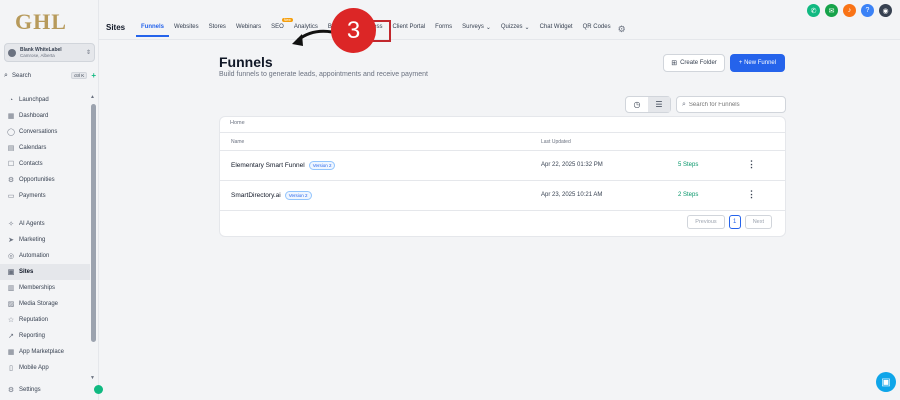  I want to click on sidebar-item-mobile-app: ▯ Mobile App, so click(45, 368).